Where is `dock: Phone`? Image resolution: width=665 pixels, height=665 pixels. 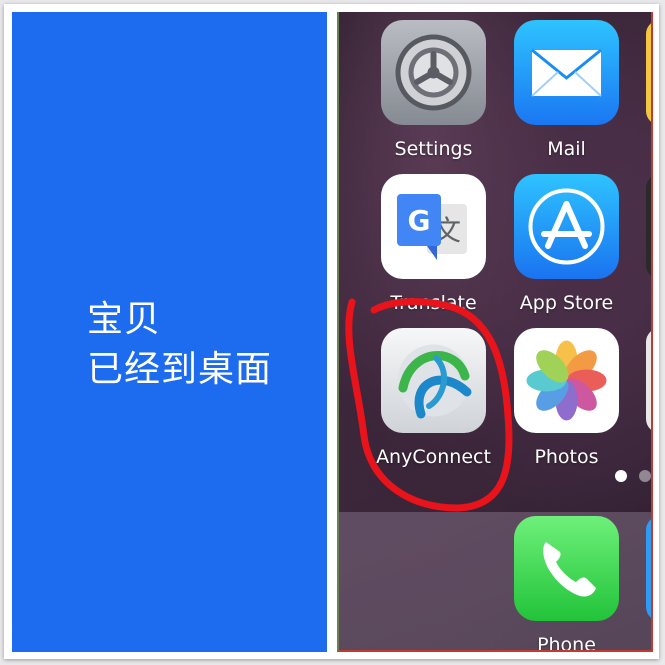
dock: Phone is located at coordinates (495, 581).